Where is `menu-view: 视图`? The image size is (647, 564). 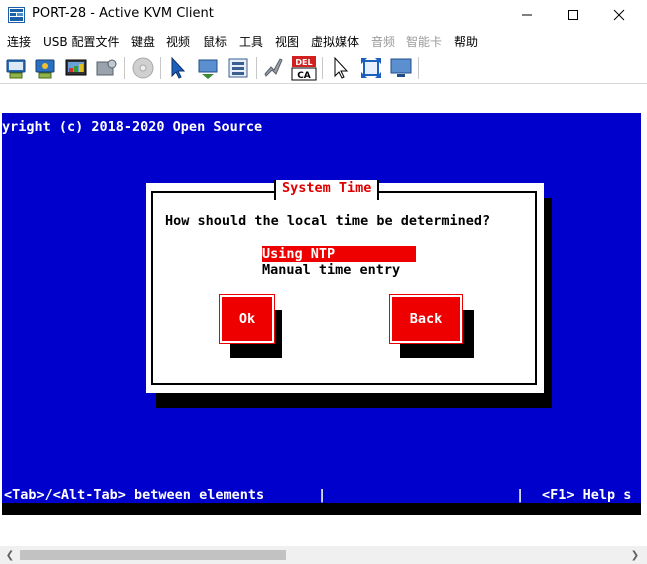
menu-view: 视图 is located at coordinates (287, 41).